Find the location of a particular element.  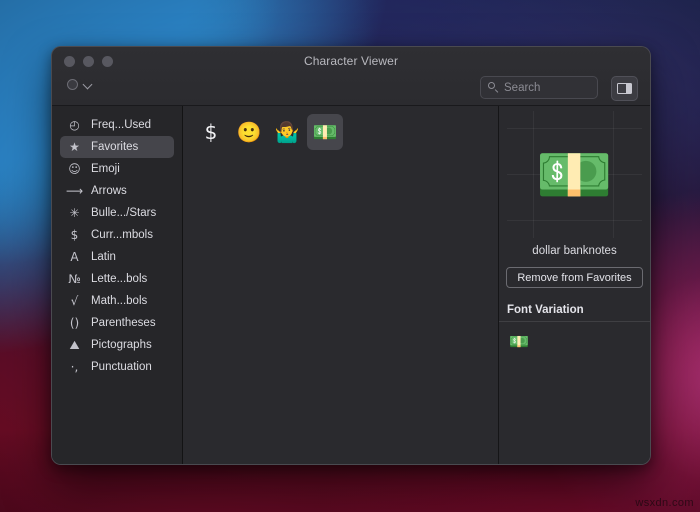

search-icon is located at coordinates (493, 87).